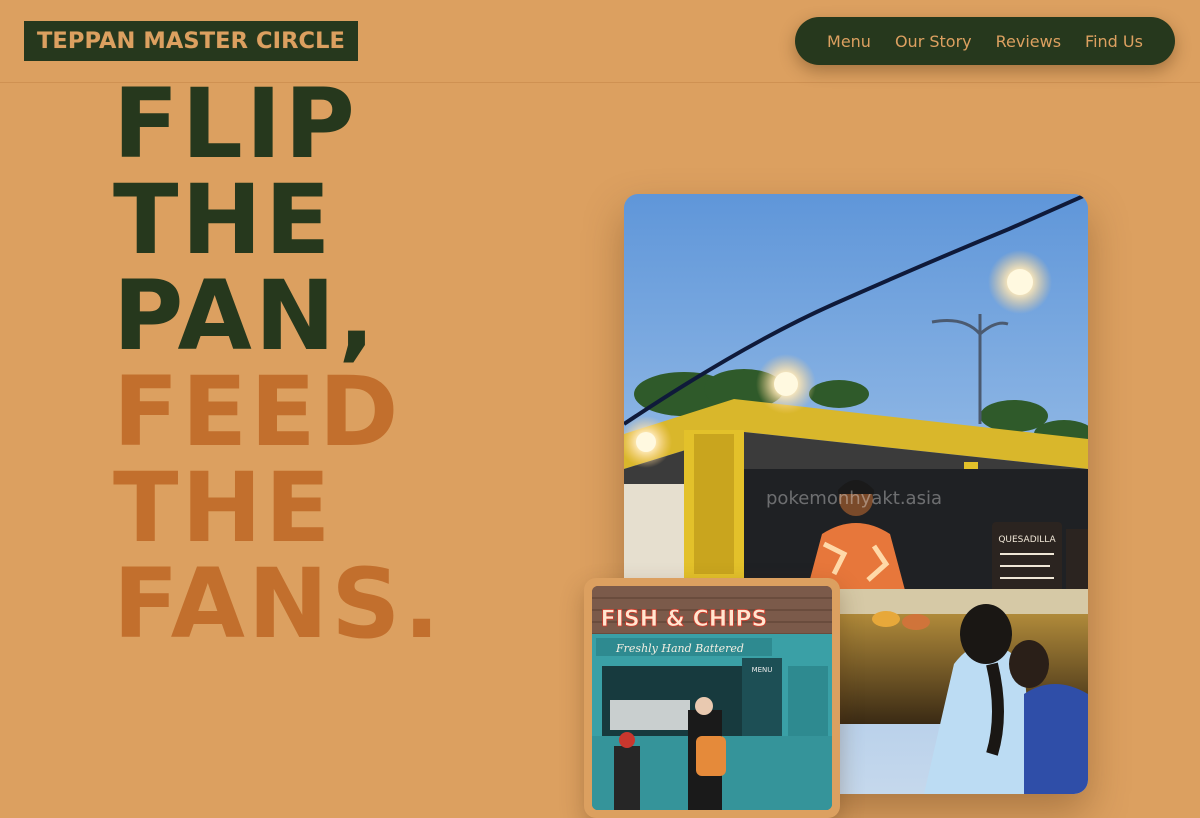 The image size is (1200, 818). What do you see at coordinates (854, 498) in the screenshot?
I see `photo-watermark: pokemonhyakt.asia` at bounding box center [854, 498].